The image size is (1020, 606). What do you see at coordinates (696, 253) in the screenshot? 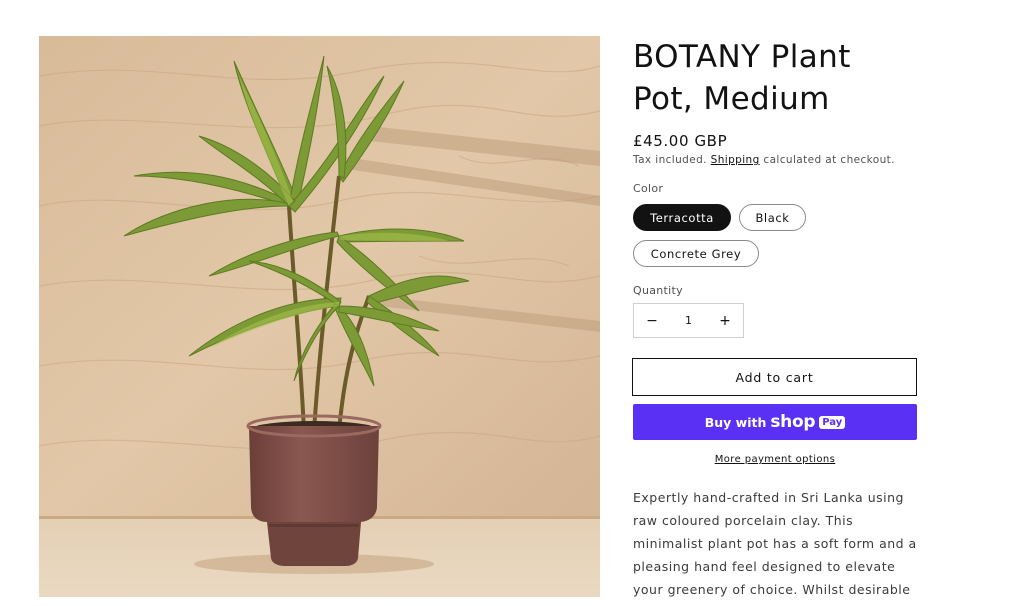
I see `color-option-concrete-grey: Concrete Grey` at bounding box center [696, 253].